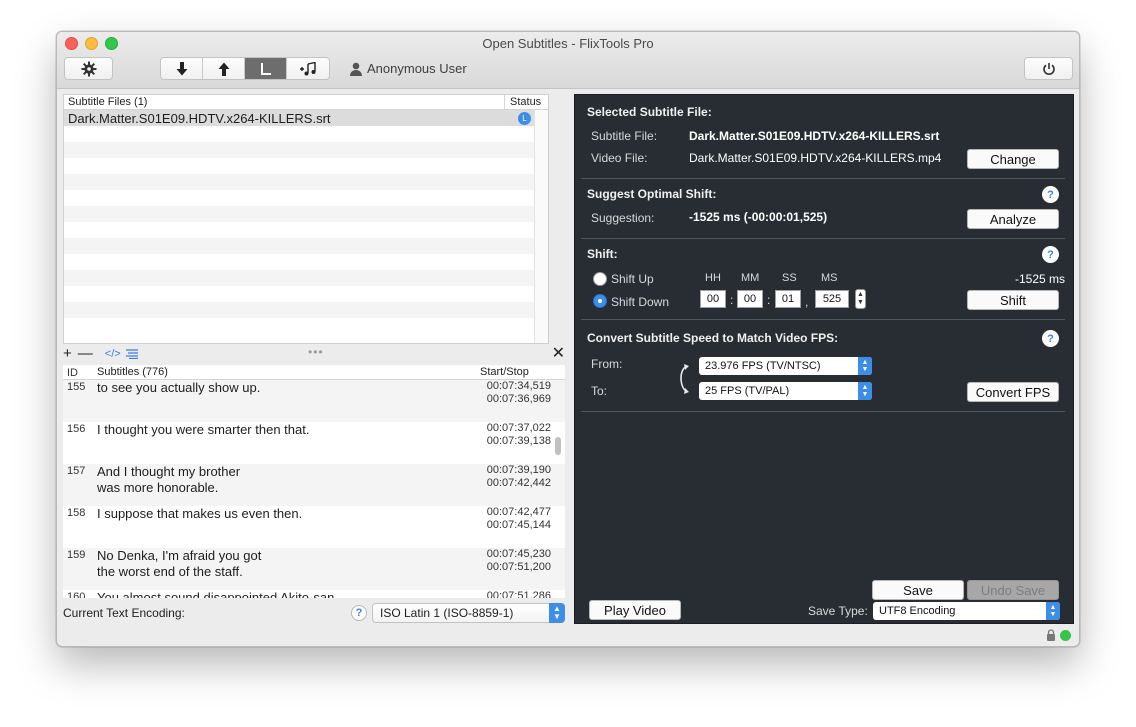  I want to click on milliseconds-field: 525, so click(832, 299).